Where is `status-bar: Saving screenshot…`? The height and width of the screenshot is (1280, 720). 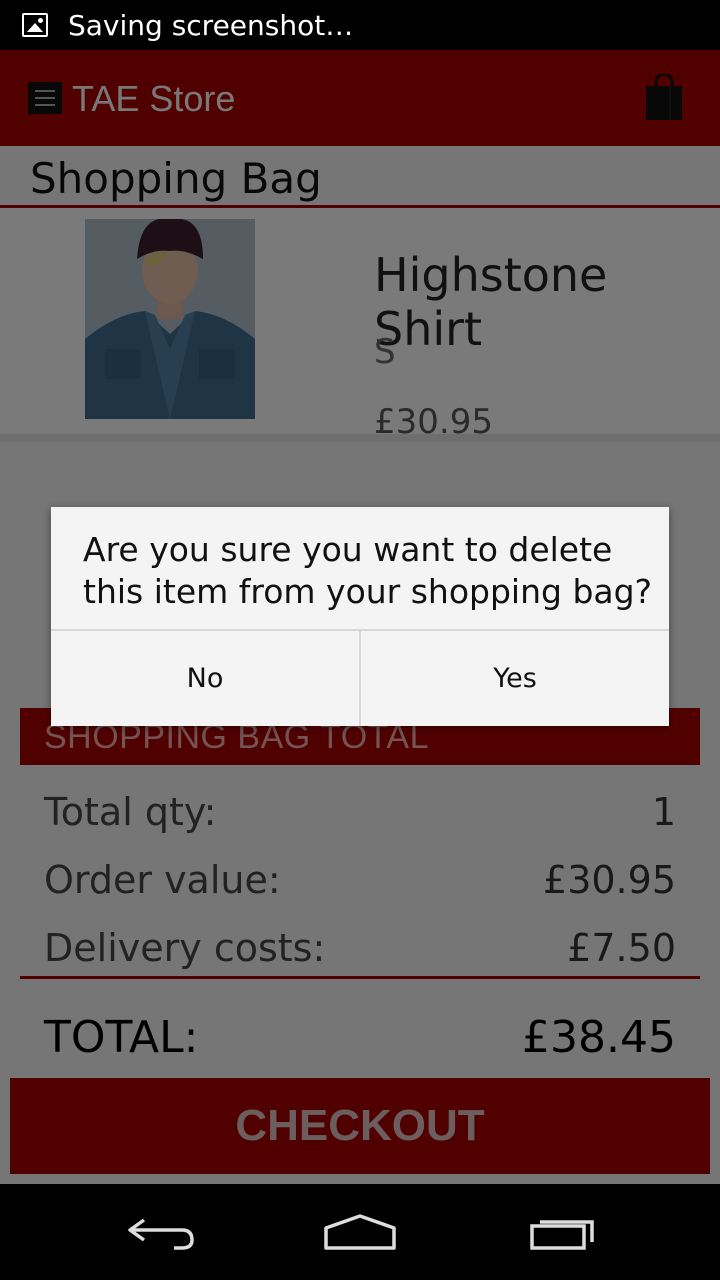 status-bar: Saving screenshot… is located at coordinates (360, 25).